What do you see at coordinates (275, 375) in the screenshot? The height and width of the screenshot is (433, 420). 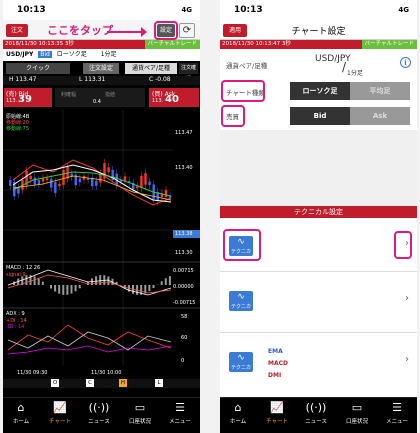 I see `indicator-dmi: DMI` at bounding box center [275, 375].